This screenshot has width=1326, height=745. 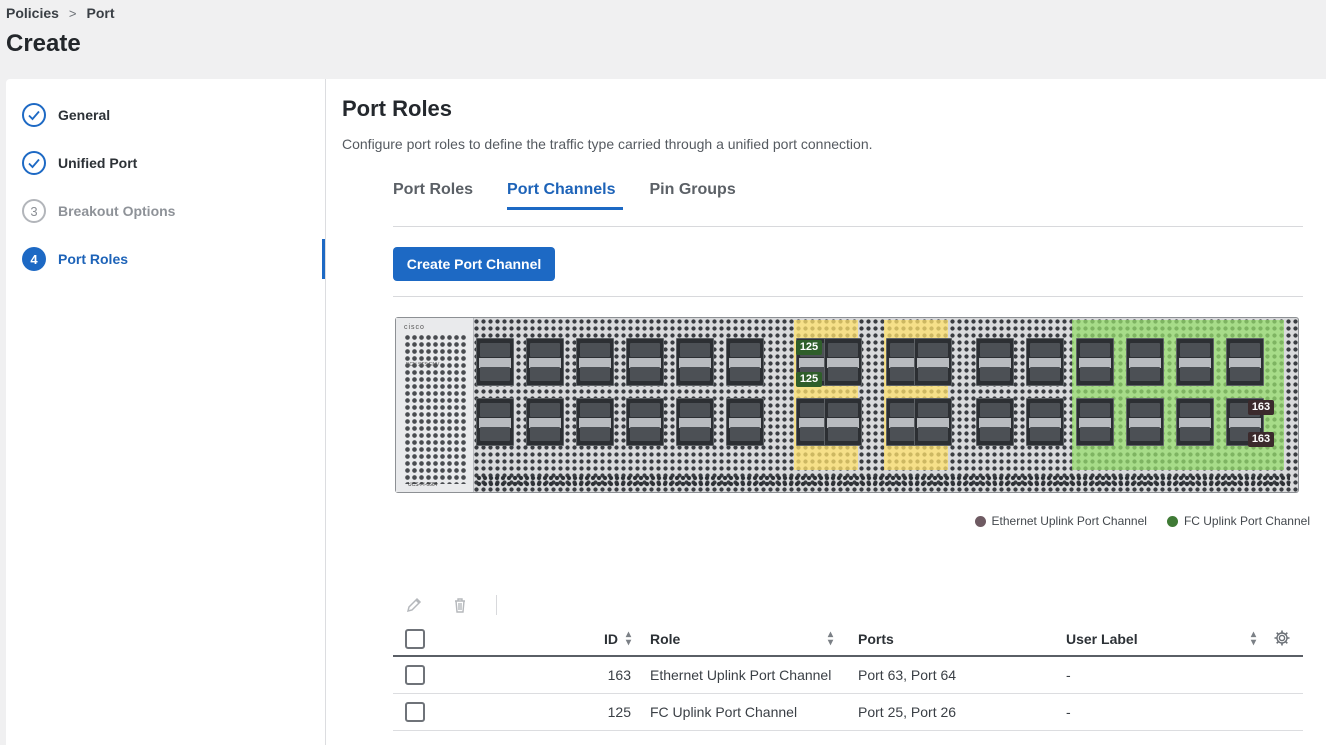 What do you see at coordinates (1172, 521) in the screenshot?
I see `legend-dot` at bounding box center [1172, 521].